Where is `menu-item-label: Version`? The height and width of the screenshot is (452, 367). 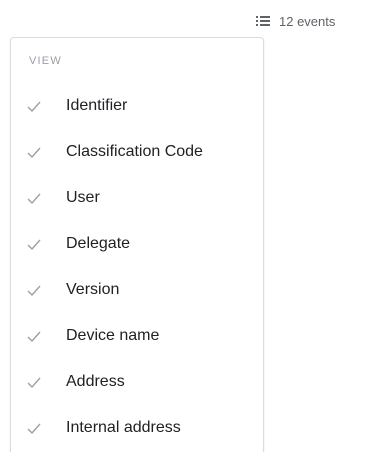 menu-item-label: Version is located at coordinates (93, 289).